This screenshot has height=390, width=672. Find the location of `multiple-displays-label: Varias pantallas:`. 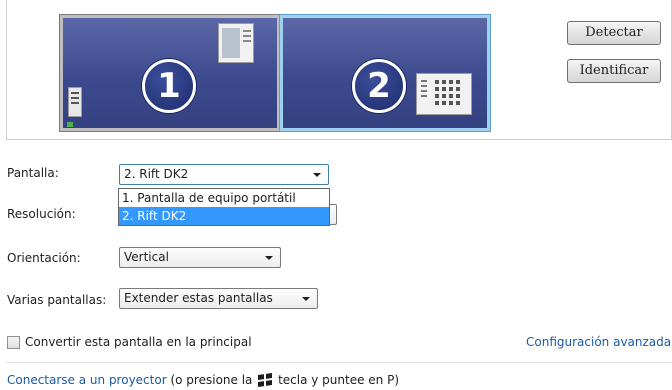

multiple-displays-label: Varias pantallas: is located at coordinates (57, 300).